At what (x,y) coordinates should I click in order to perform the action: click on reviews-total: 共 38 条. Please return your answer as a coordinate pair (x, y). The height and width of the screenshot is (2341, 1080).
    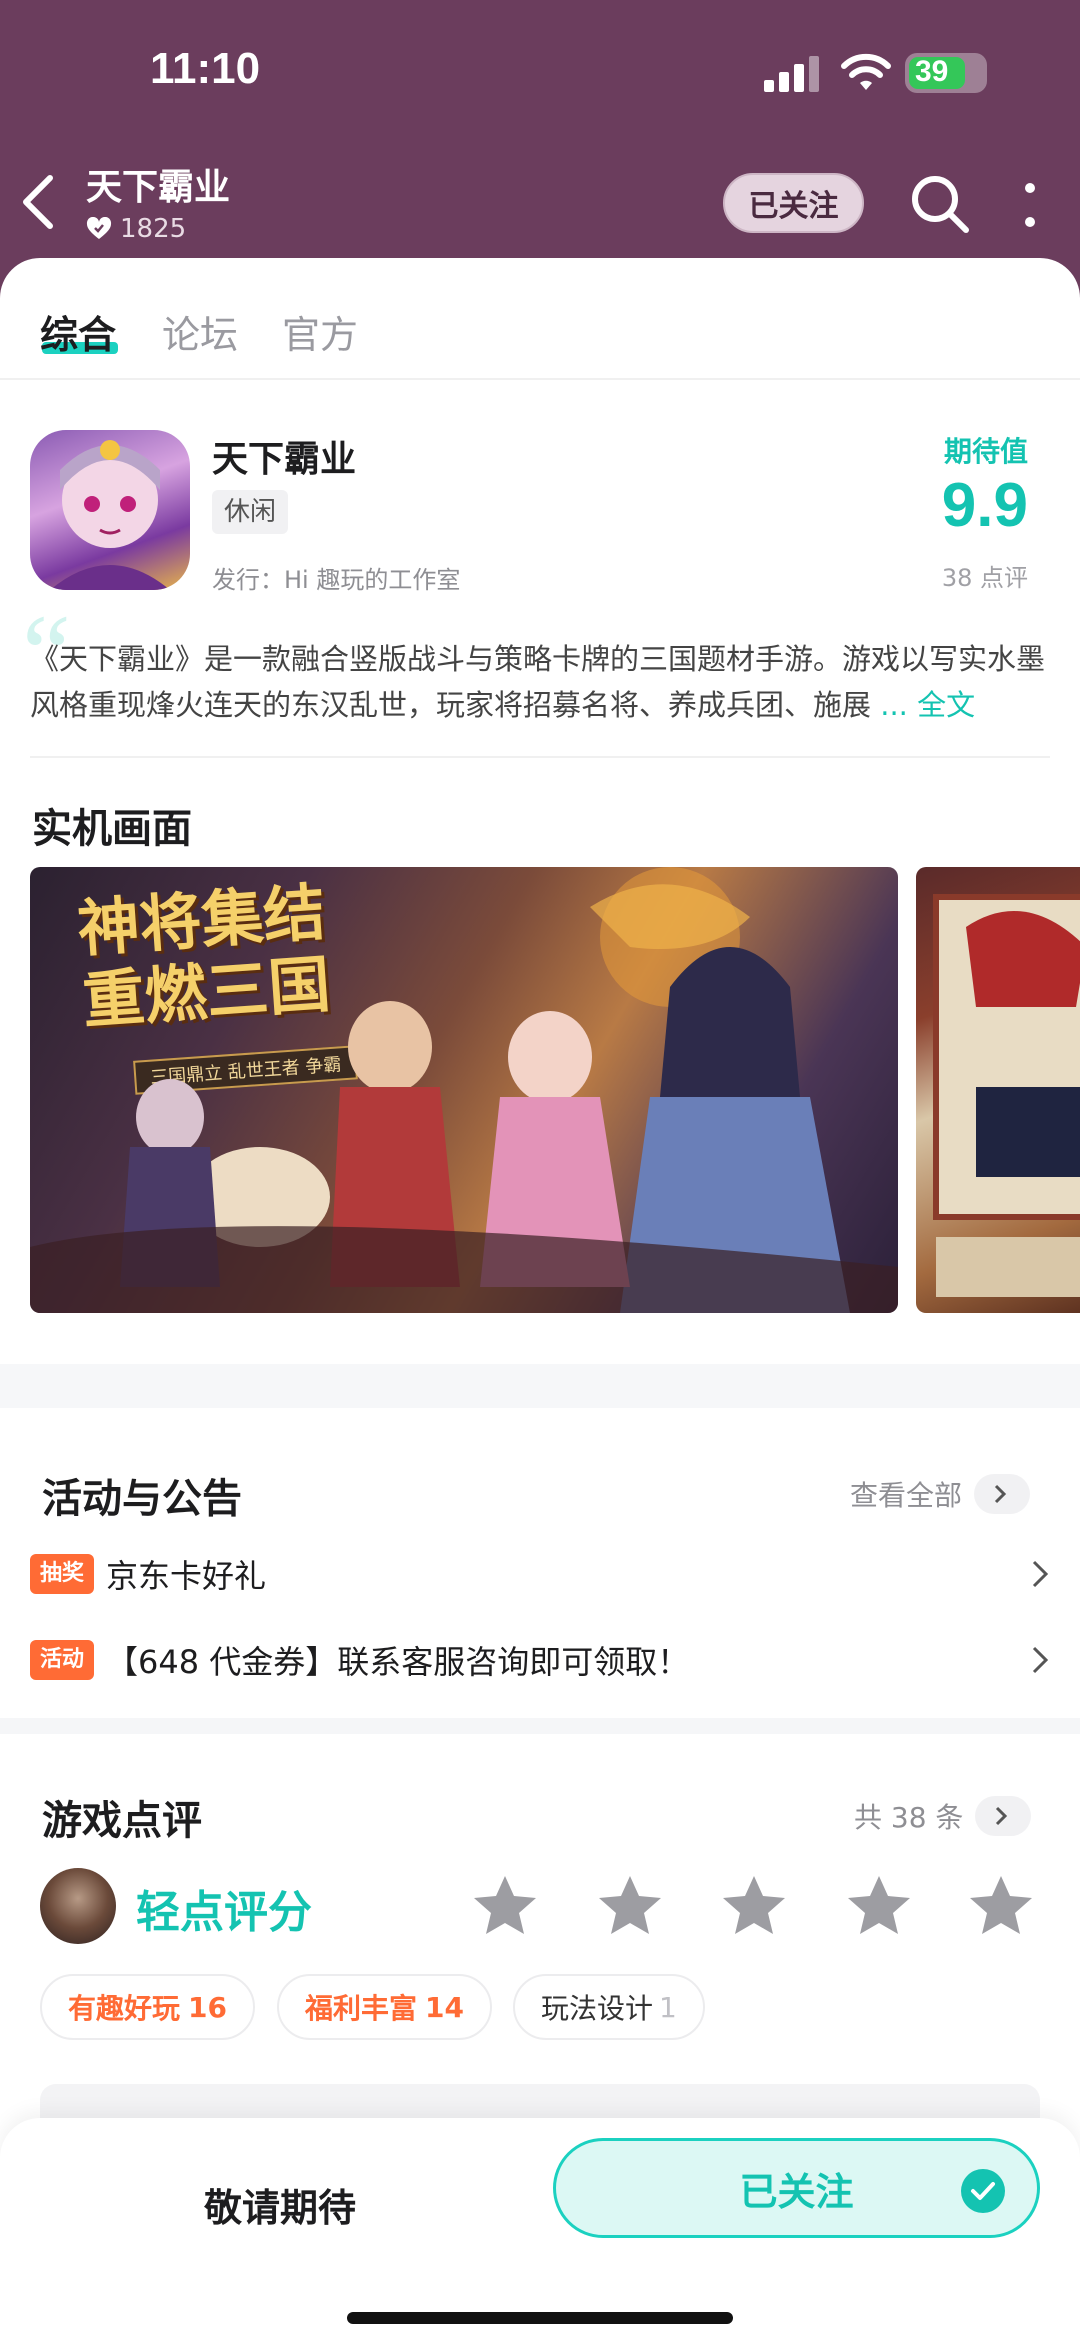
    Looking at the image, I should click on (909, 1817).